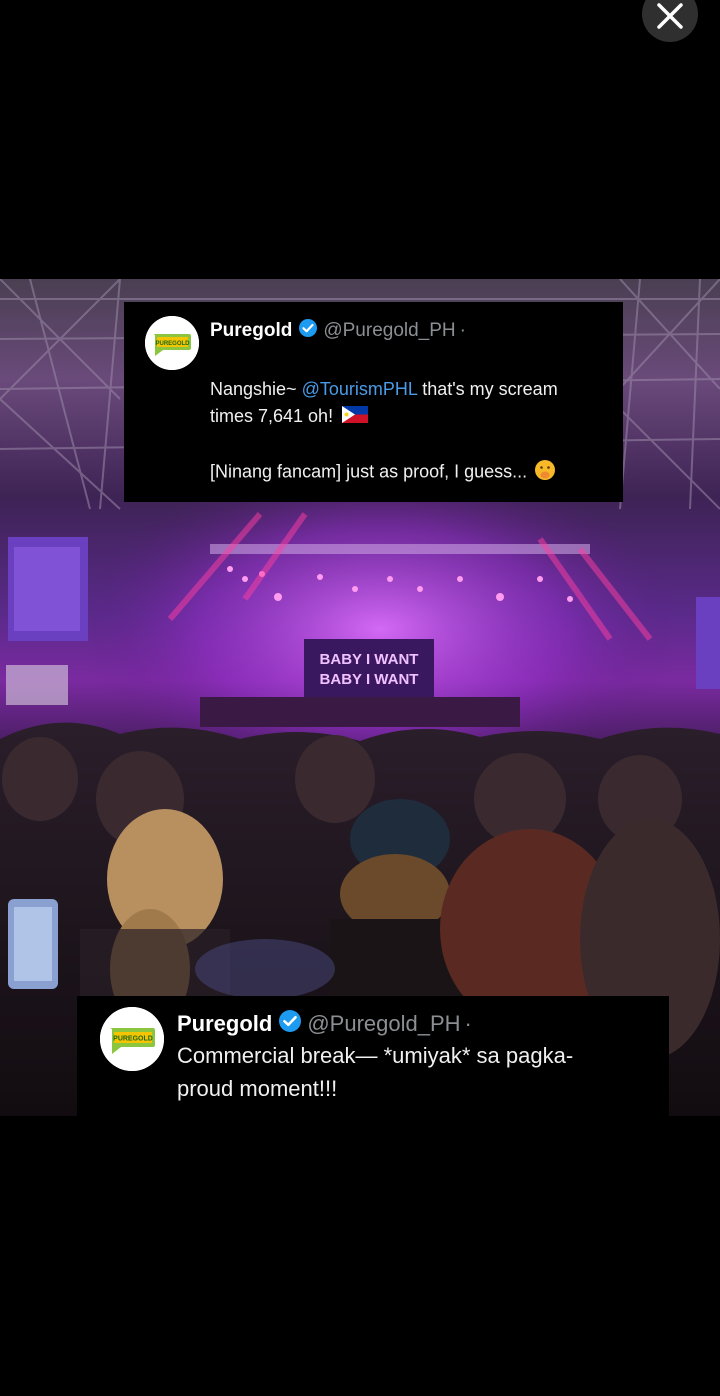 Image resolution: width=720 pixels, height=1396 pixels. Describe the element at coordinates (256, 389) in the screenshot. I see `tweet-text: Nangshie~` at that location.